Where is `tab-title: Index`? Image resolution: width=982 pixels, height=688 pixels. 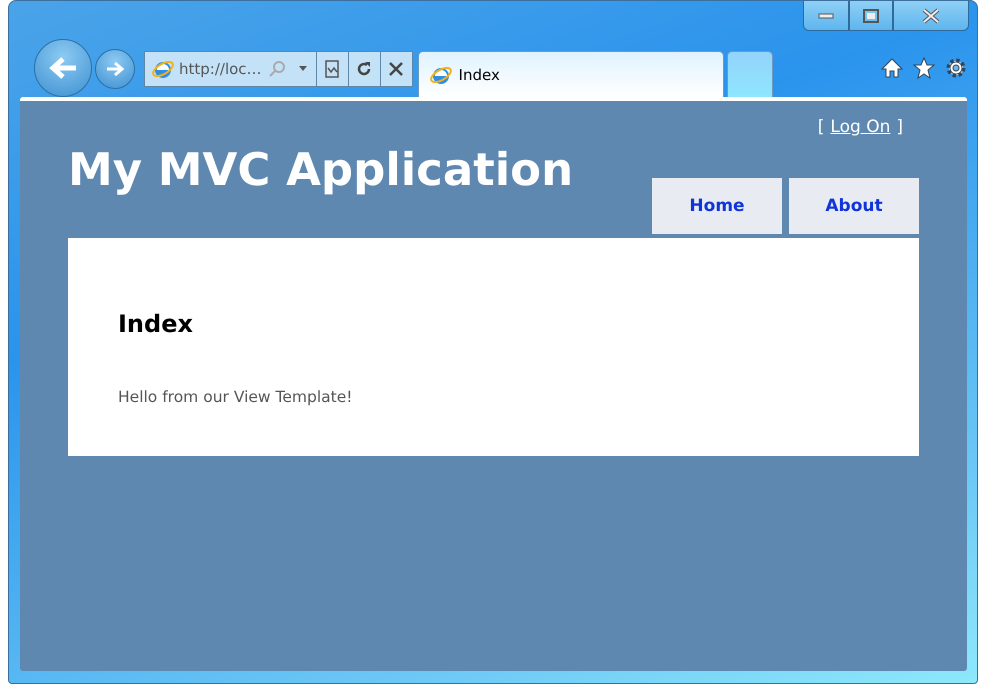 tab-title: Index is located at coordinates (479, 75).